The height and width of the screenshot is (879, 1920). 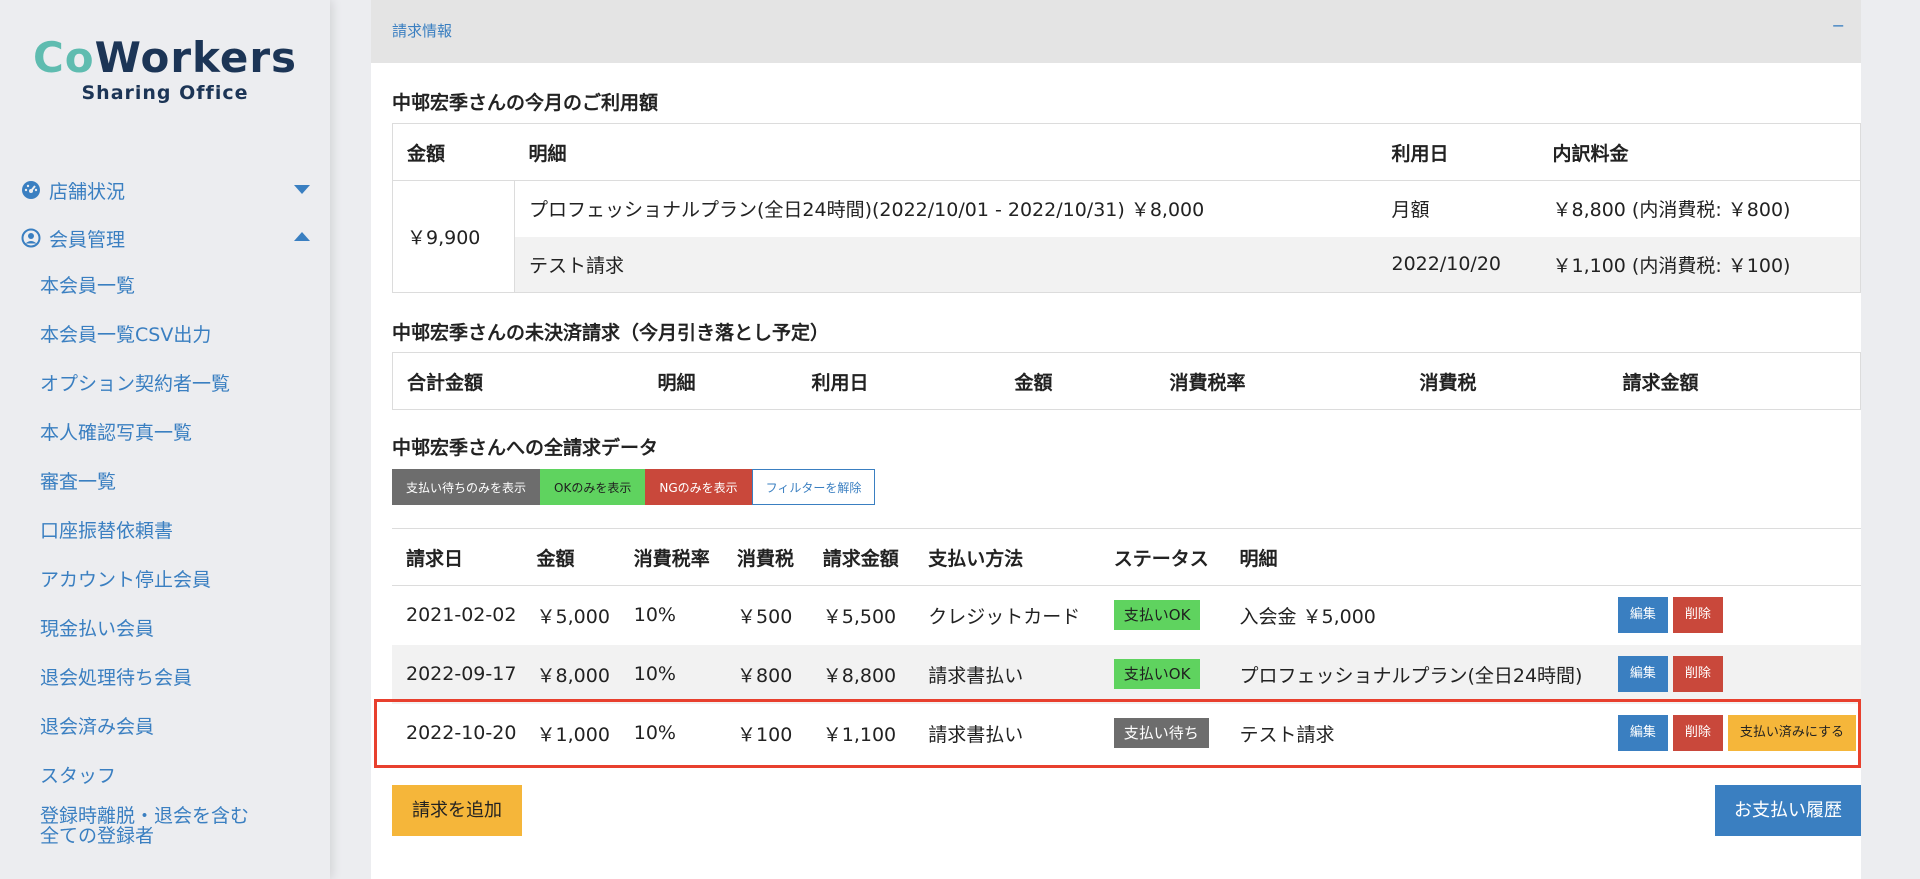 What do you see at coordinates (97, 836) in the screenshot?
I see `sidebar-item-label: 全ての登録者` at bounding box center [97, 836].